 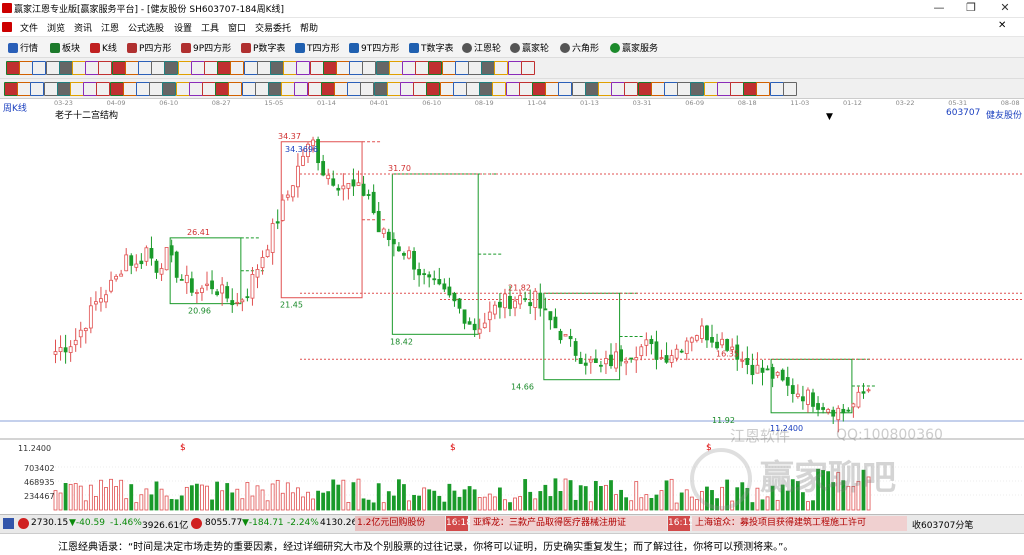 What do you see at coordinates (146, 27) in the screenshot?
I see `menu-formula-select: 公式选股` at bounding box center [146, 27].